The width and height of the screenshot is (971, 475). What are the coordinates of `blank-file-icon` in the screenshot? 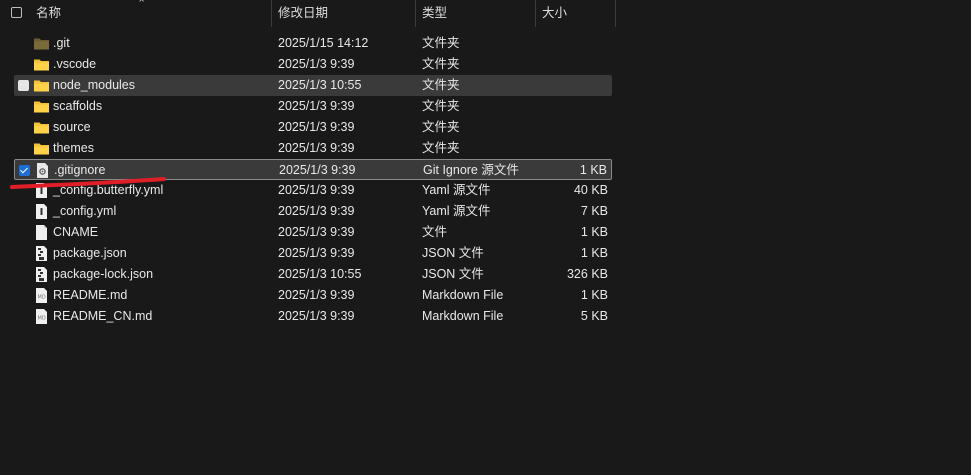 It's located at (41, 232).